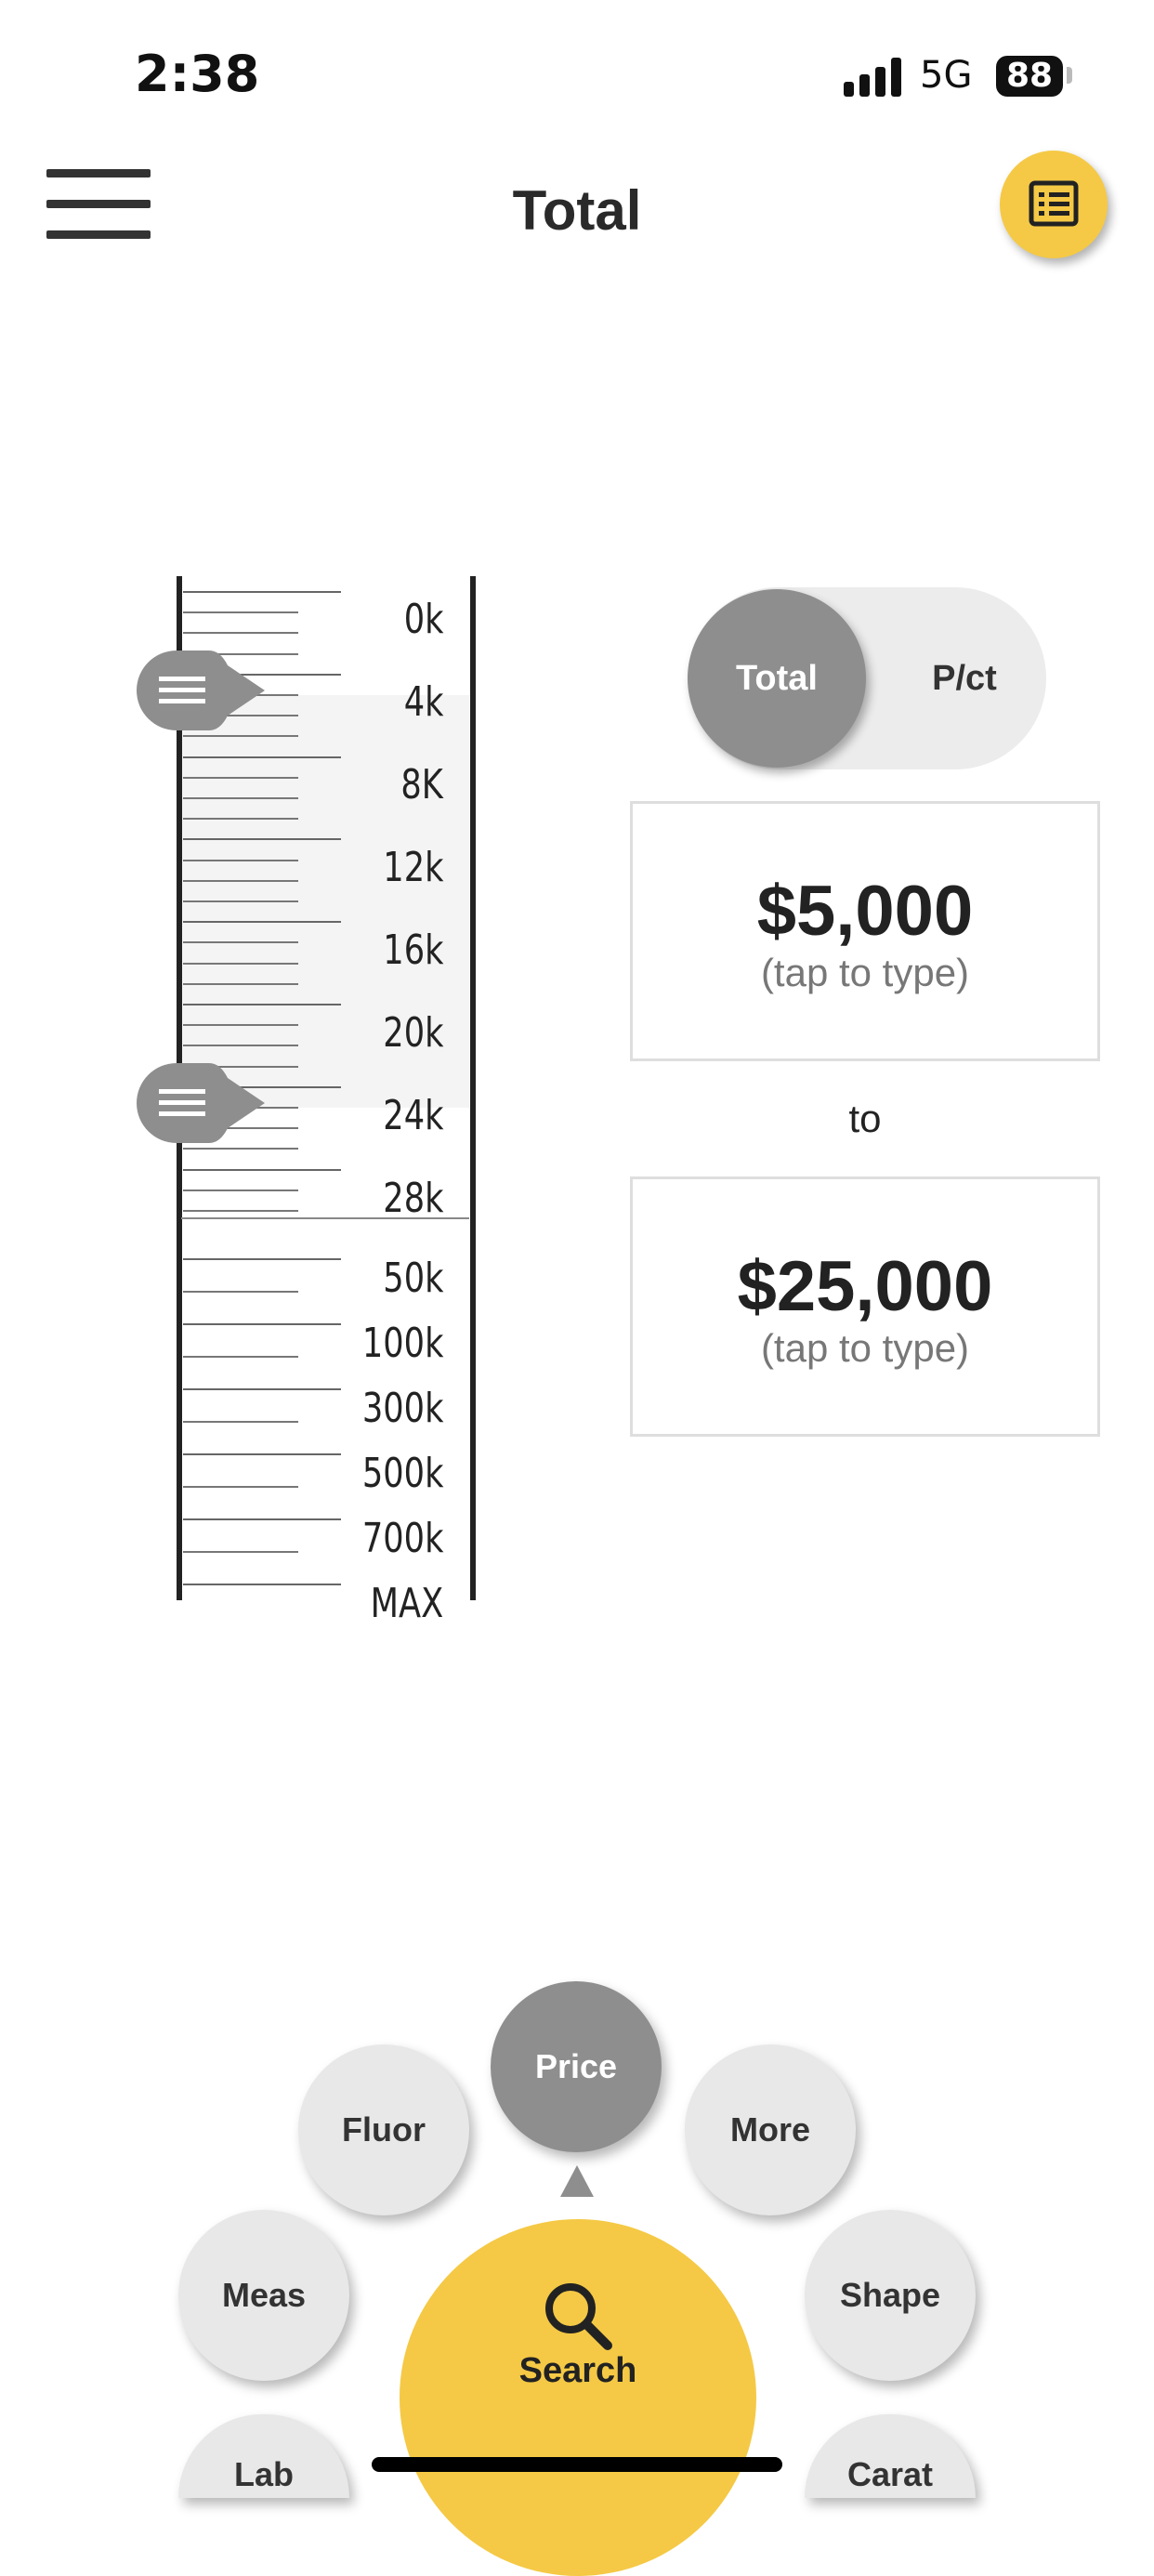 The image size is (1154, 2576). I want to click on scale-label: 20k, so click(413, 1033).